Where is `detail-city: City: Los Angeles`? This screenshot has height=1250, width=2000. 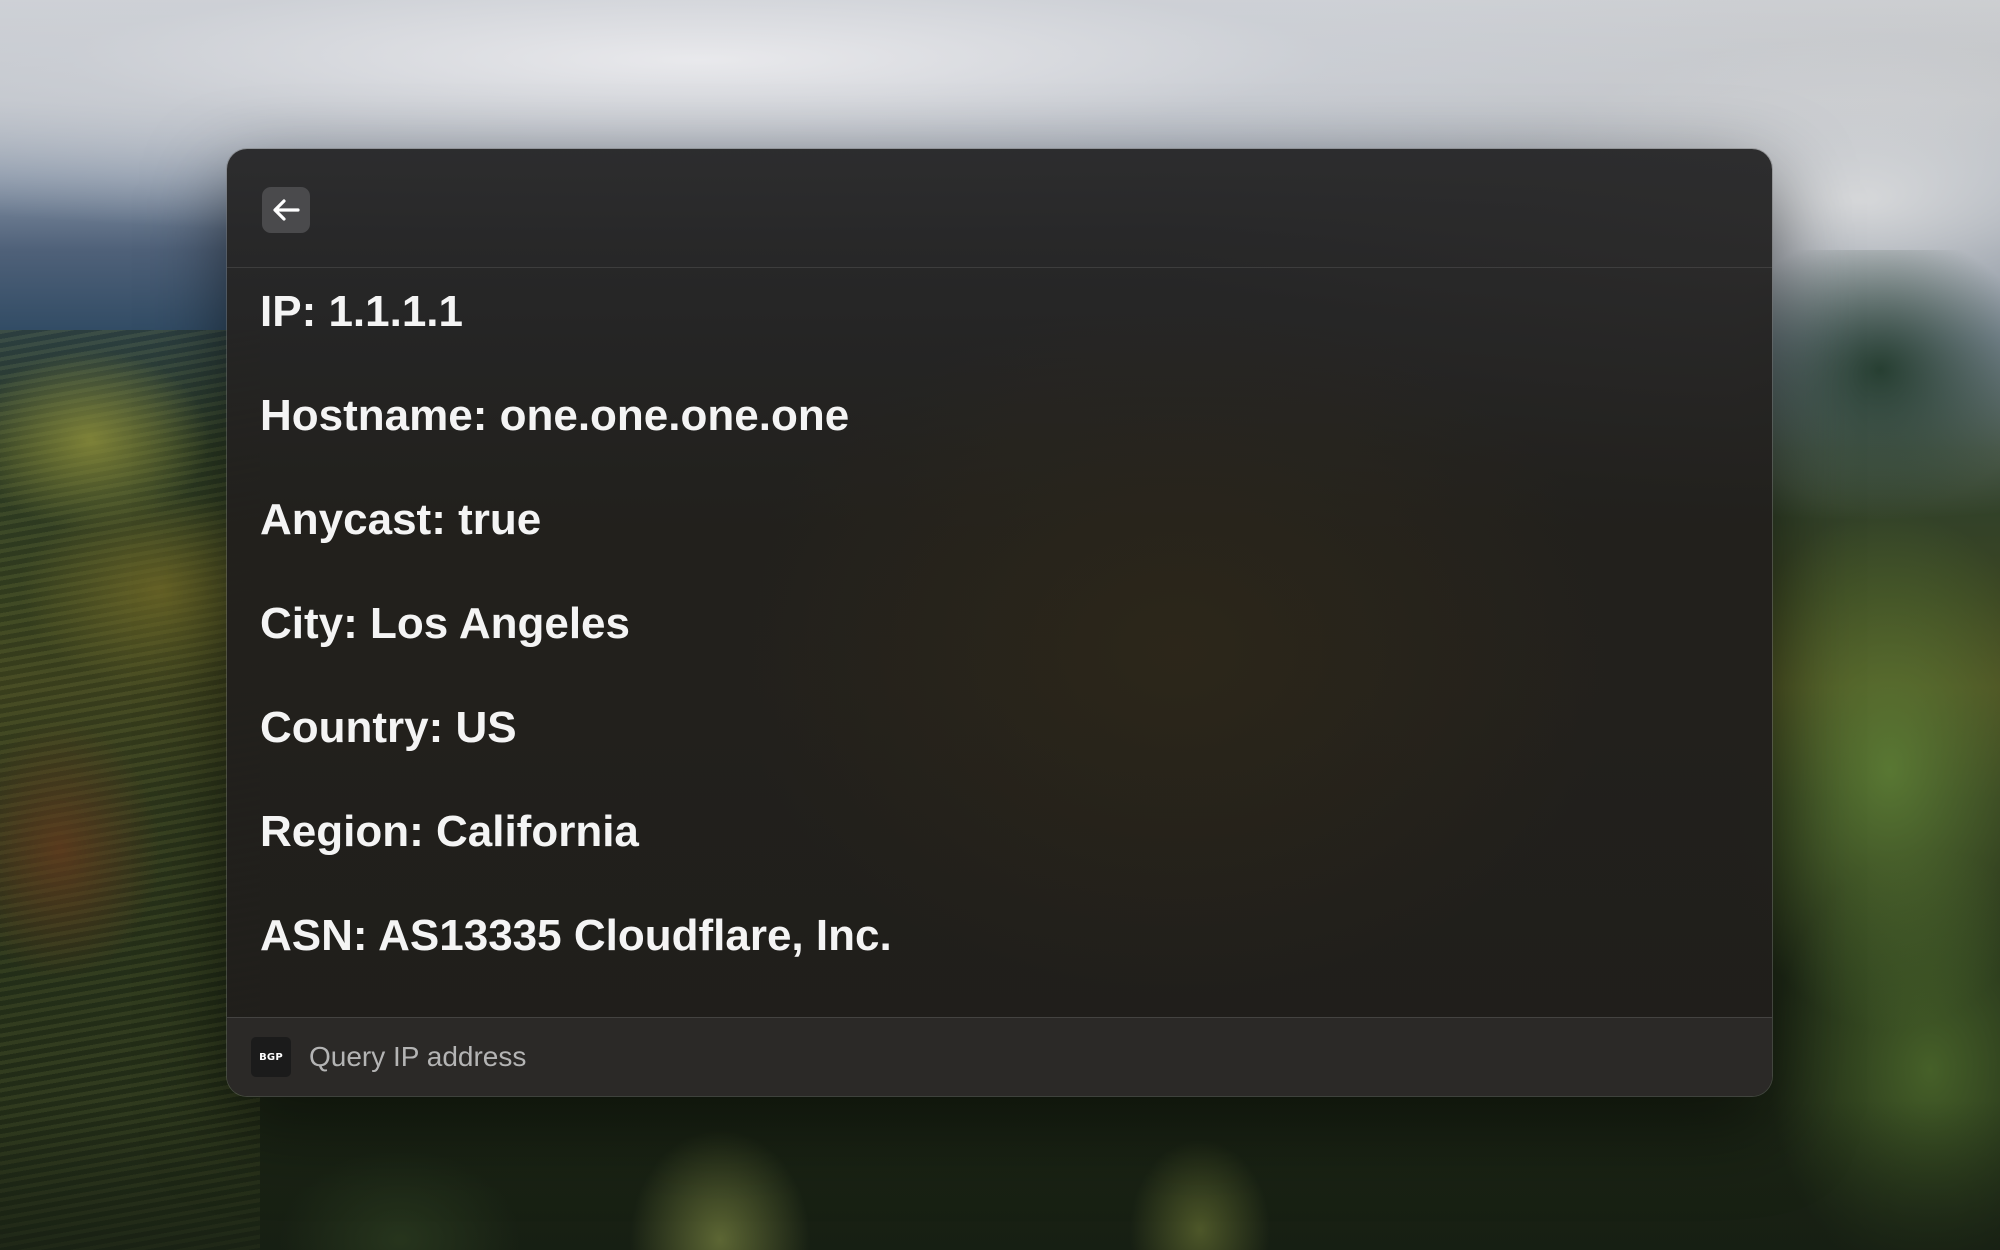
detail-city: City: Los Angeles is located at coordinates (445, 623).